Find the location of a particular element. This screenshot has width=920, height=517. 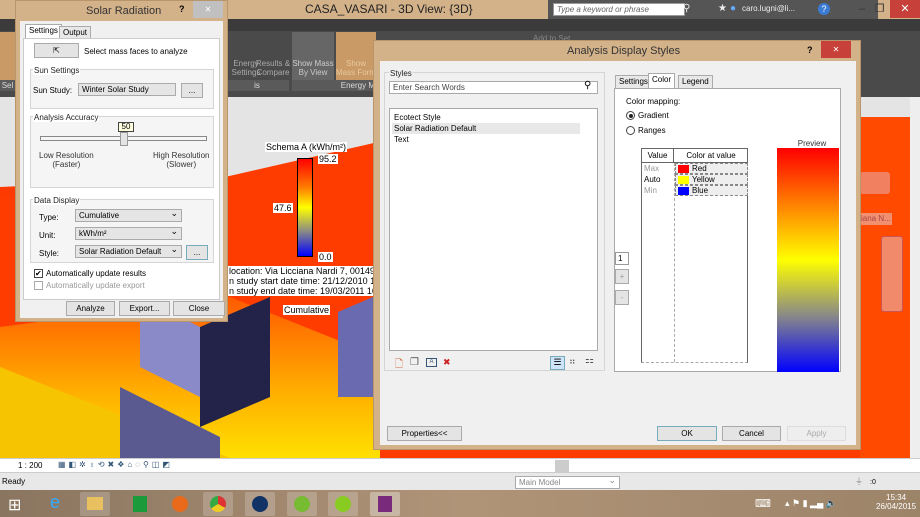

rename-style-icon: A is located at coordinates (431, 362).